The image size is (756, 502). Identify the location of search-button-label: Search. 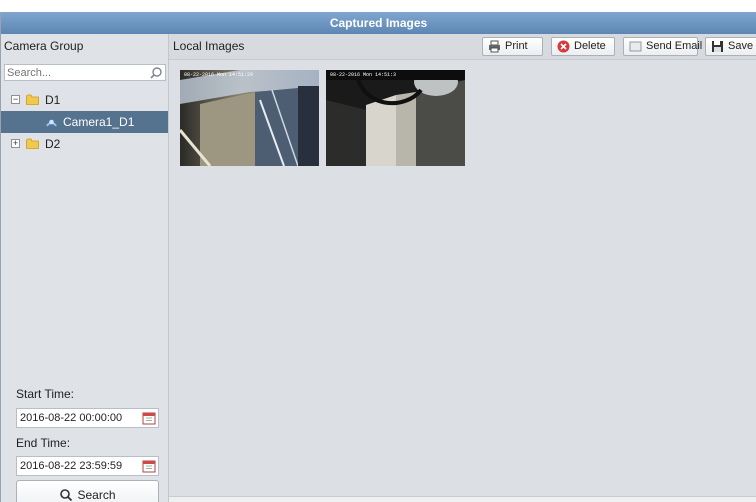
(96, 495).